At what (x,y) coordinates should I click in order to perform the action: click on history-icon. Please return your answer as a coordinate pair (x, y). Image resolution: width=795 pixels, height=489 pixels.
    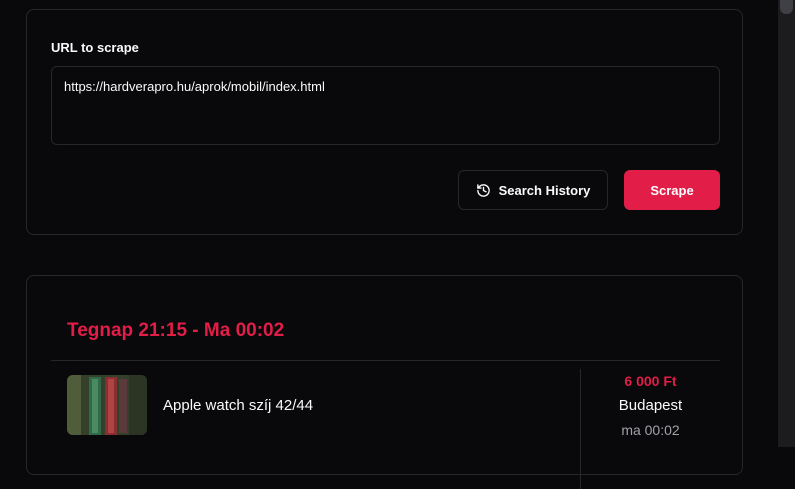
    Looking at the image, I should click on (483, 190).